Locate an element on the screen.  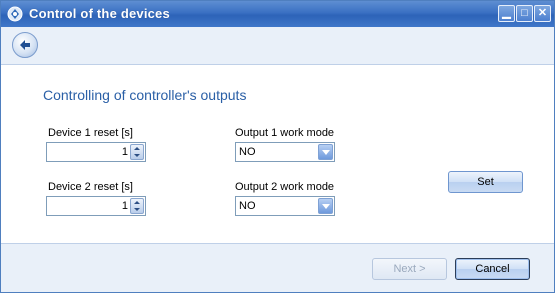
back-button is located at coordinates (25, 45).